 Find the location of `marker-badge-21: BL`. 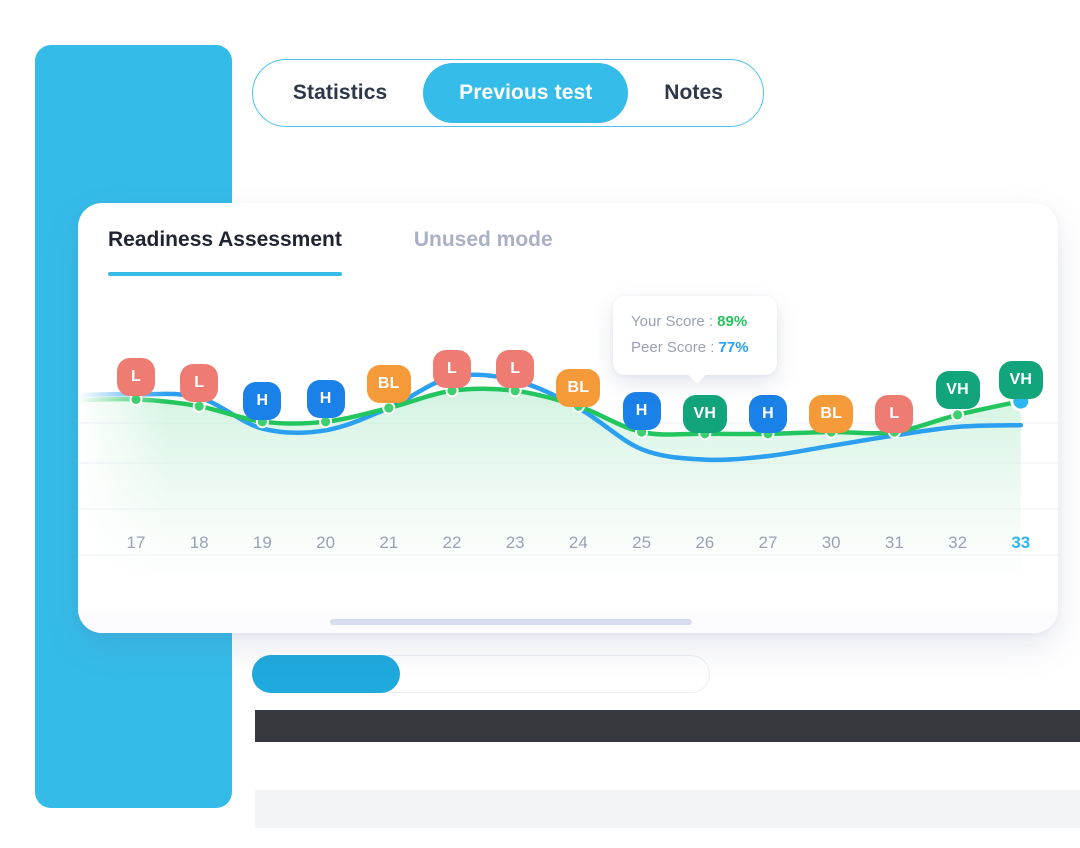

marker-badge-21: BL is located at coordinates (388, 384).